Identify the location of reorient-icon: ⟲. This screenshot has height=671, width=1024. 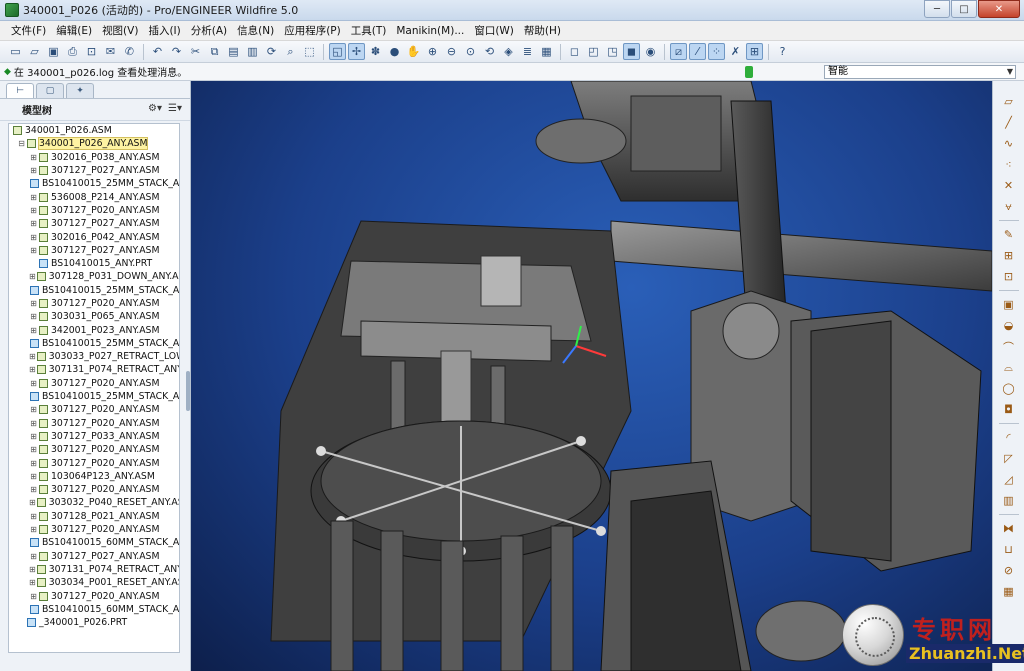
(489, 51).